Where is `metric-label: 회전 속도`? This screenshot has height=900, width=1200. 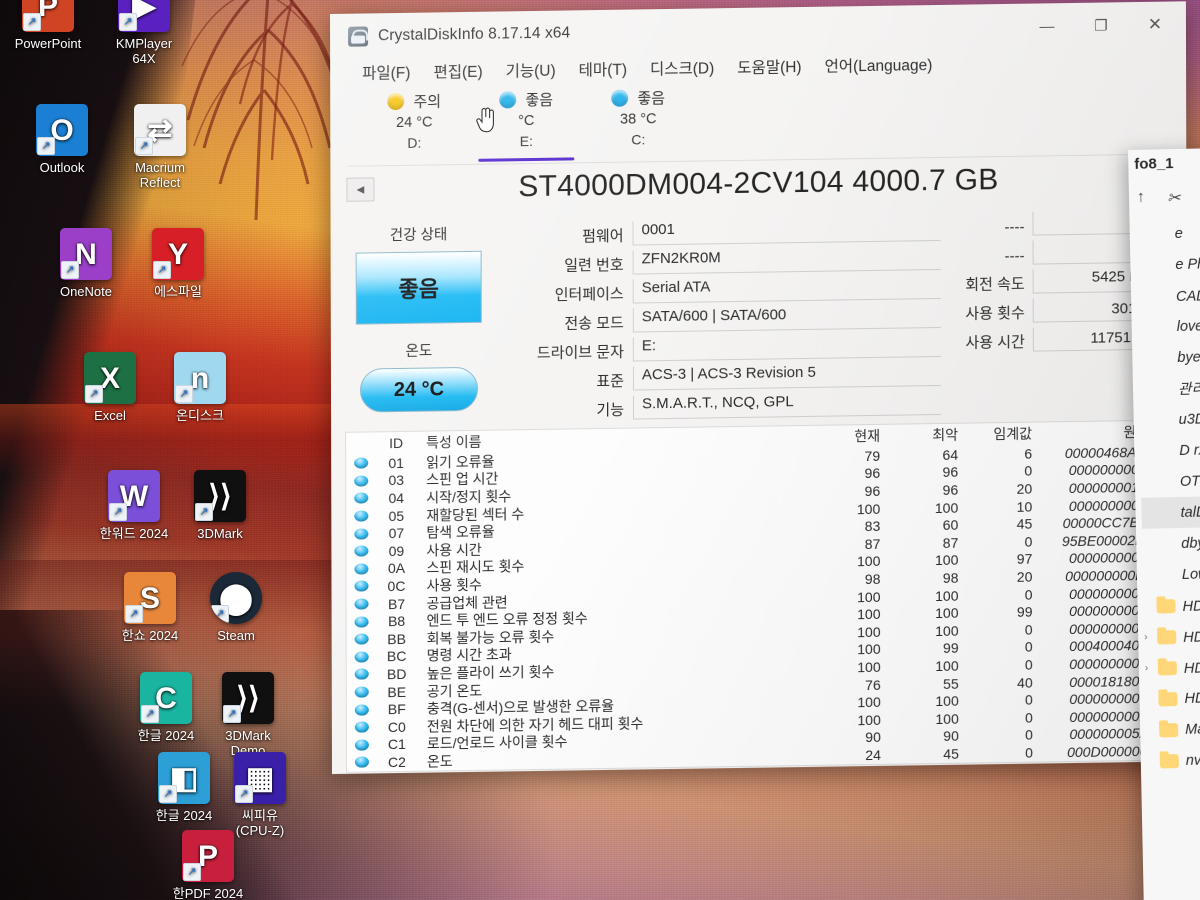
metric-label: 회전 속도 is located at coordinates (995, 284).